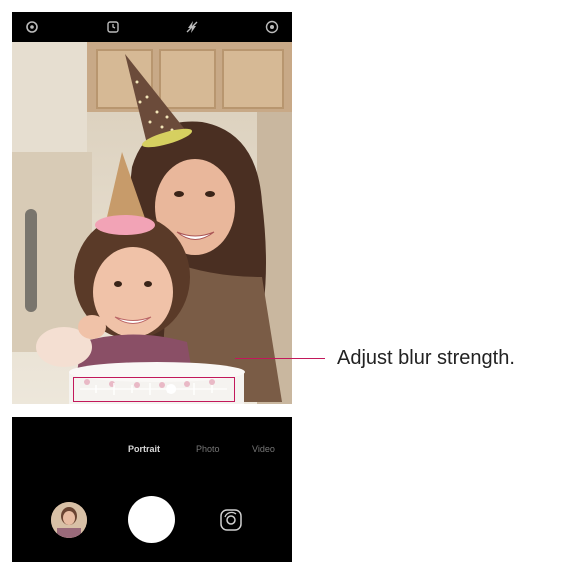  I want to click on mode-video: Video, so click(263, 449).